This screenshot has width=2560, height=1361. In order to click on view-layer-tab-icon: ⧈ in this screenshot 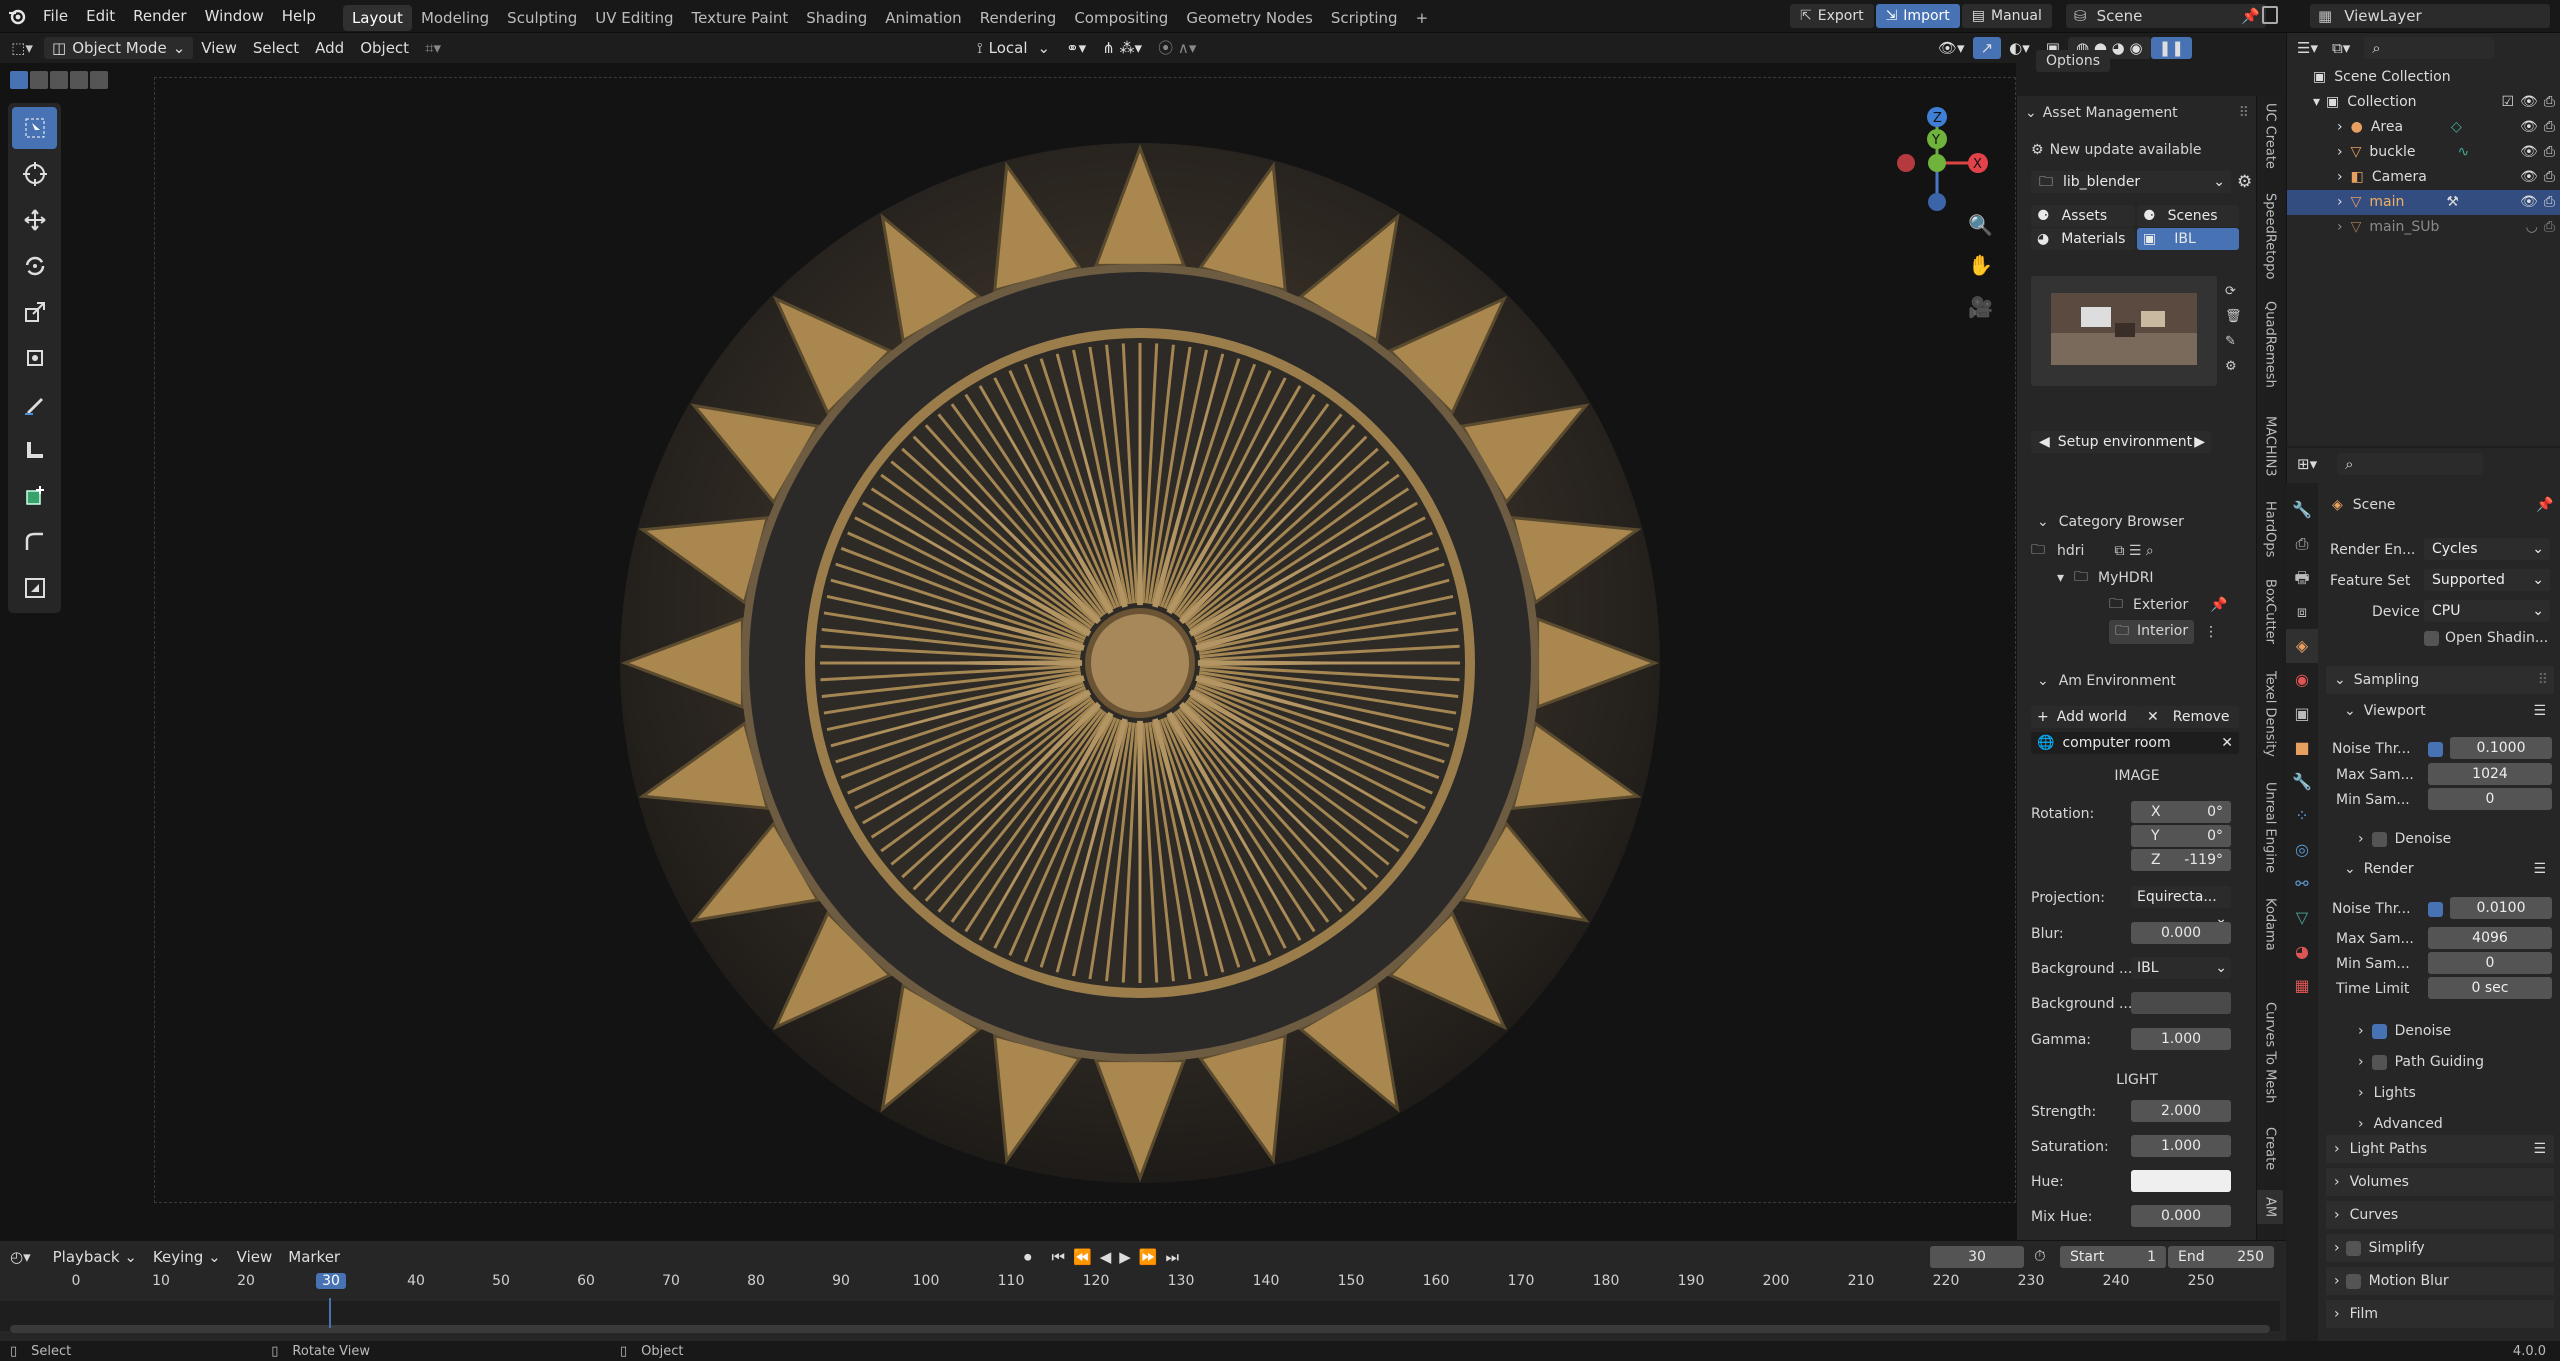, I will do `click(2302, 612)`.